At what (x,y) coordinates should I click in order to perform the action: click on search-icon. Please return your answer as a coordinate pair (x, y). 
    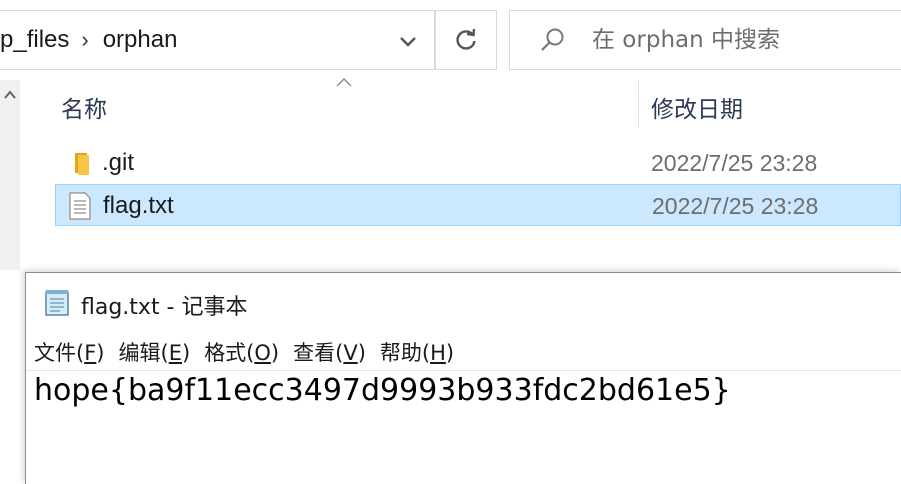
    Looking at the image, I should click on (552, 39).